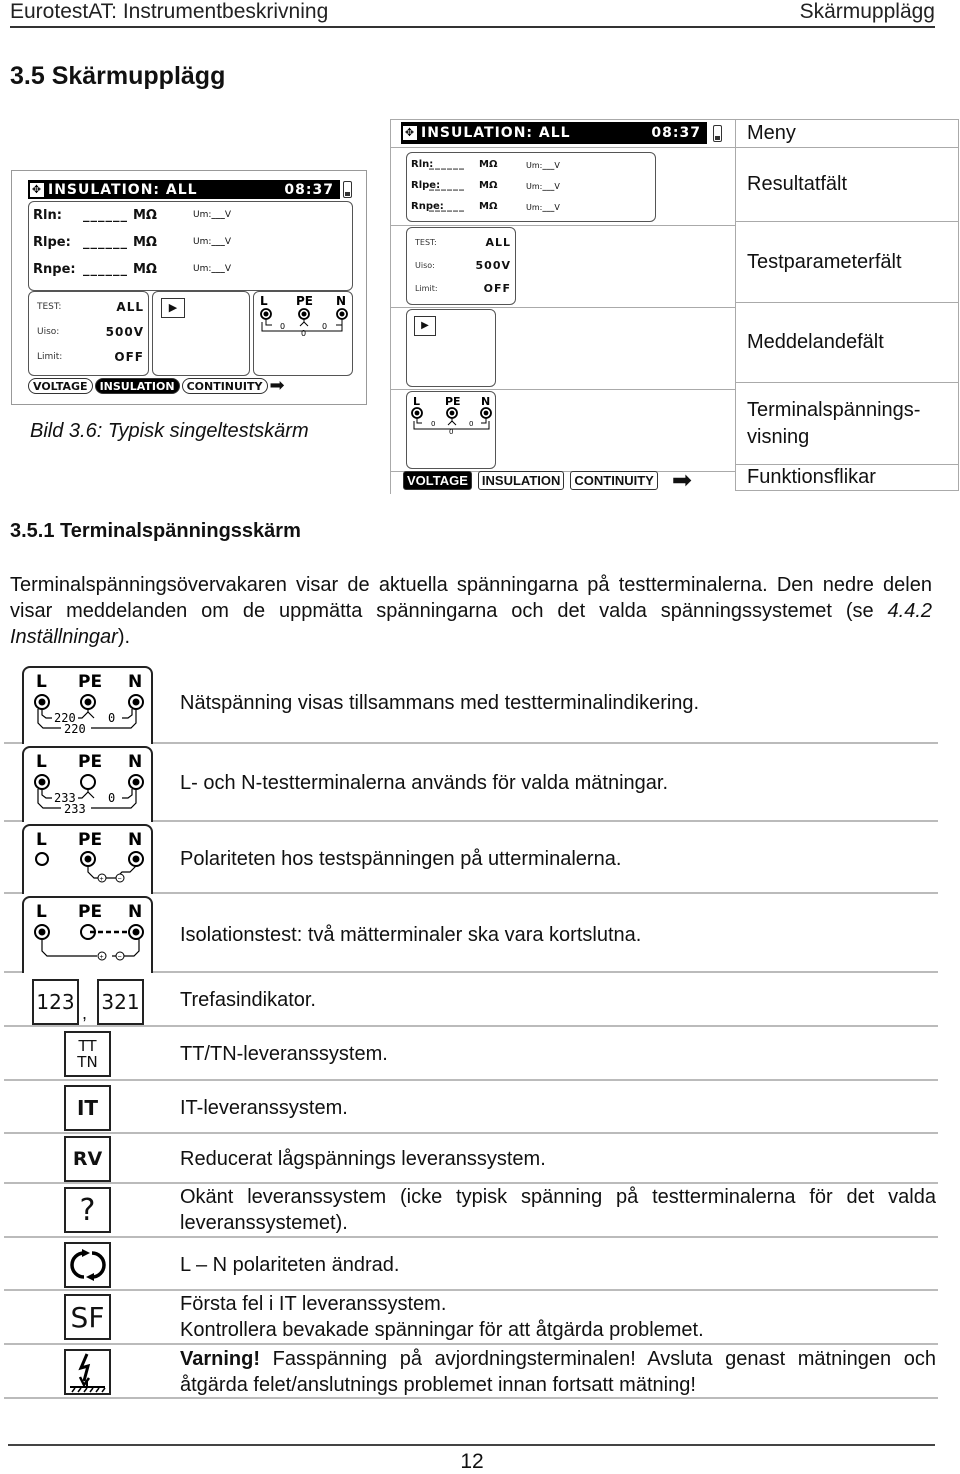 This screenshot has height=1474, width=960. What do you see at coordinates (493, 265) in the screenshot?
I see `param-value: 500V` at bounding box center [493, 265].